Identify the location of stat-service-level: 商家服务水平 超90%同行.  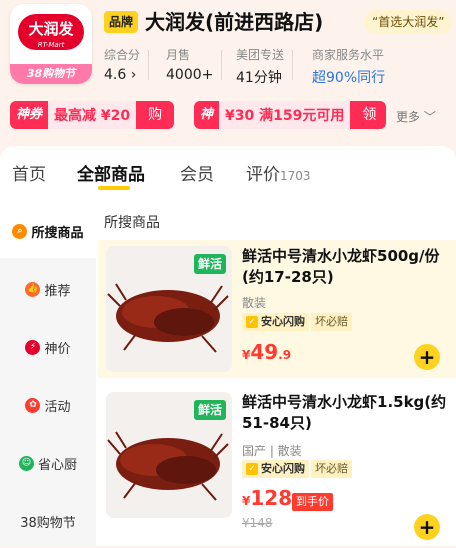
(349, 67).